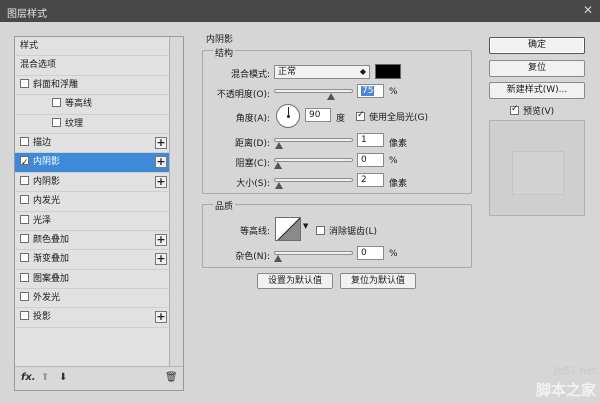  I want to click on style-list-item: 等高线, so click(92, 105).